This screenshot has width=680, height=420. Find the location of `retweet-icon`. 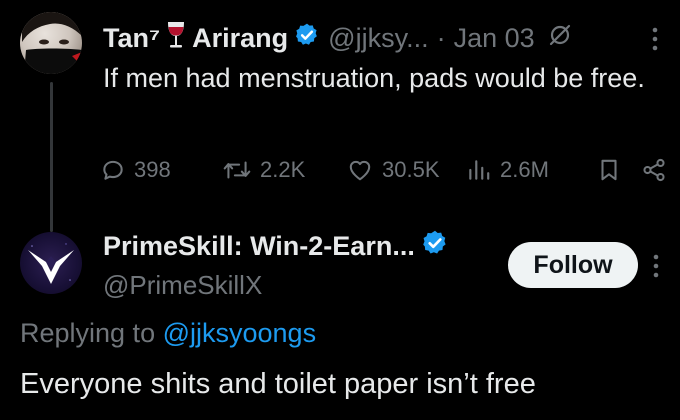

retweet-icon is located at coordinates (237, 170).